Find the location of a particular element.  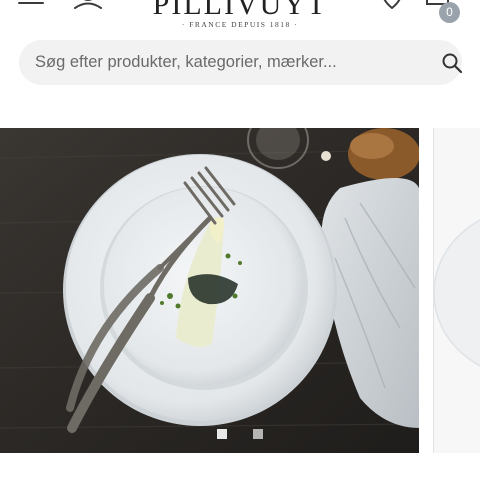

menu-icon is located at coordinates (31, 4).